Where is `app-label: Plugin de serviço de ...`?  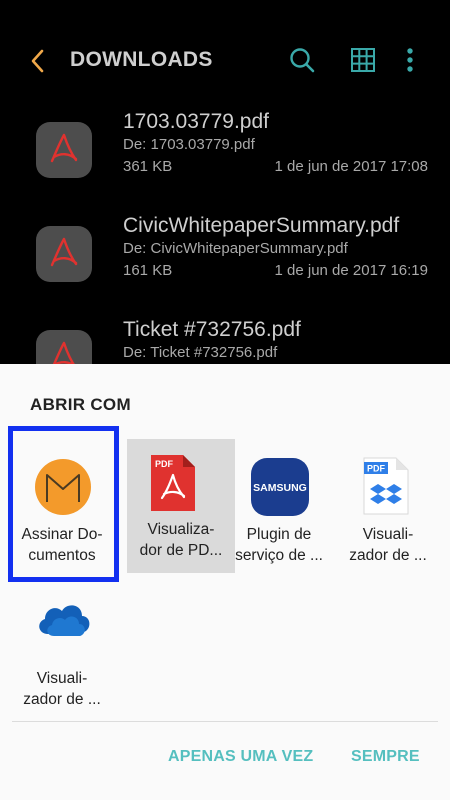
app-label: Plugin de serviço de ... is located at coordinates (279, 545).